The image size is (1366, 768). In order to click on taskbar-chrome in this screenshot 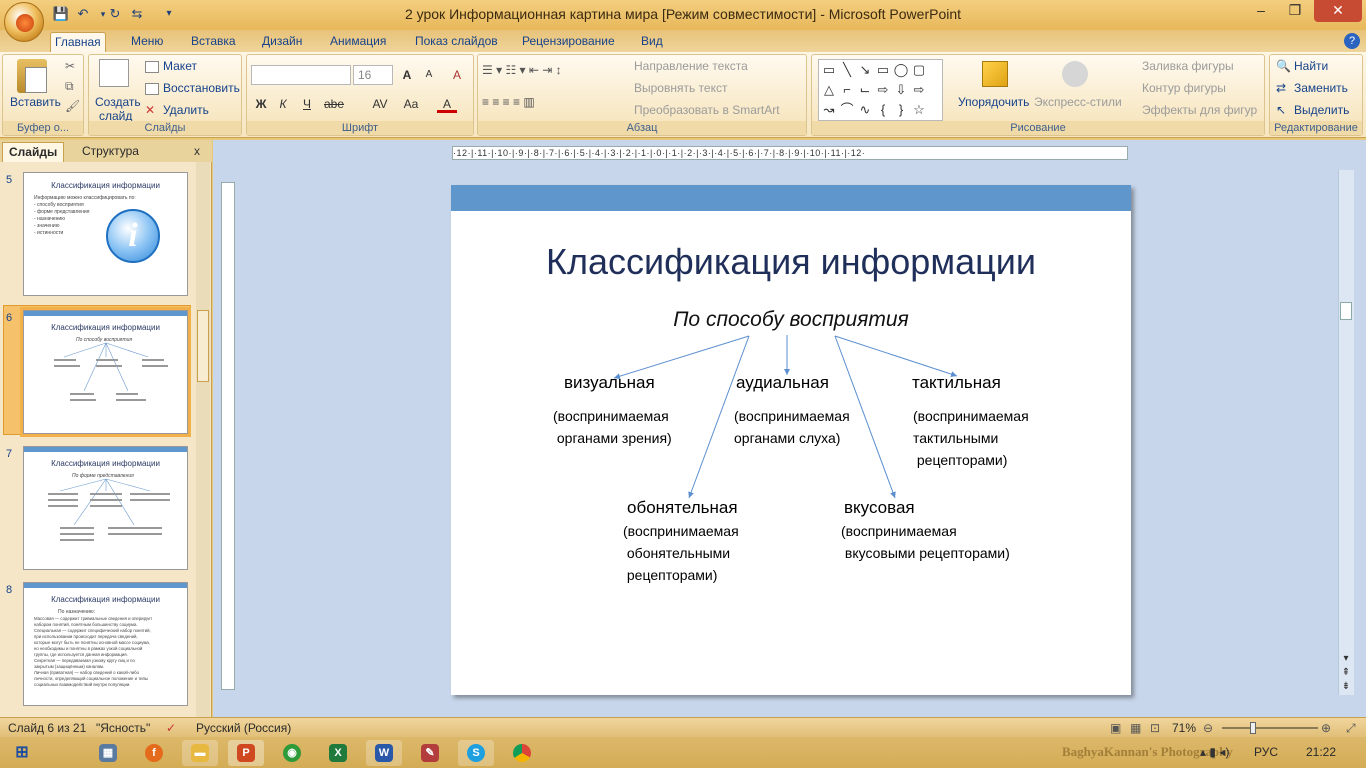, I will do `click(522, 753)`.